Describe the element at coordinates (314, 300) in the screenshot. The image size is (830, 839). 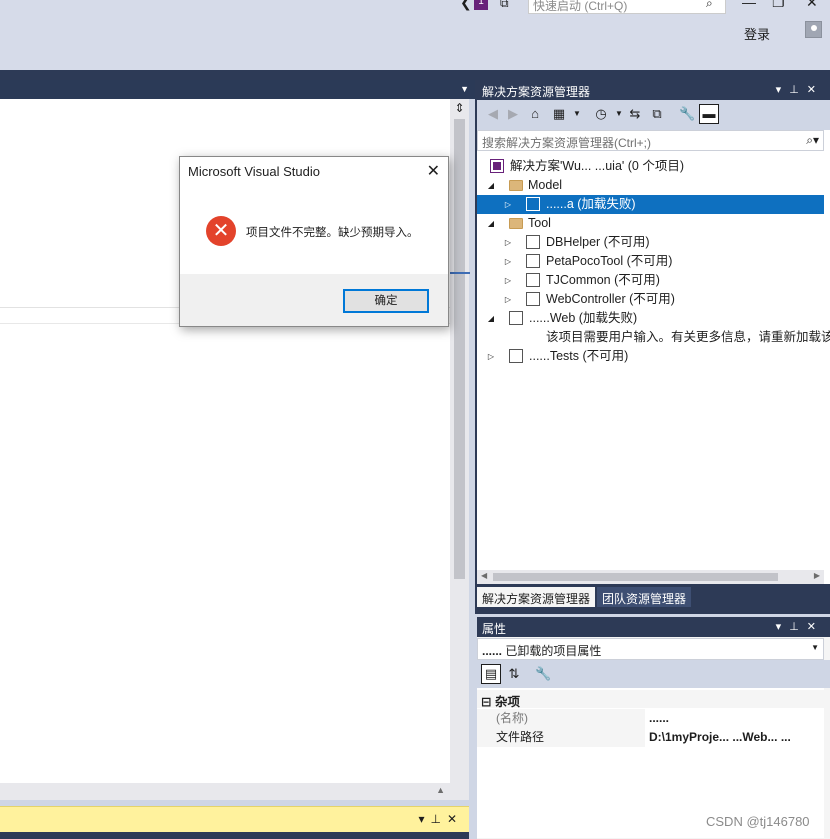
I see `dialog-footer: 确定` at that location.